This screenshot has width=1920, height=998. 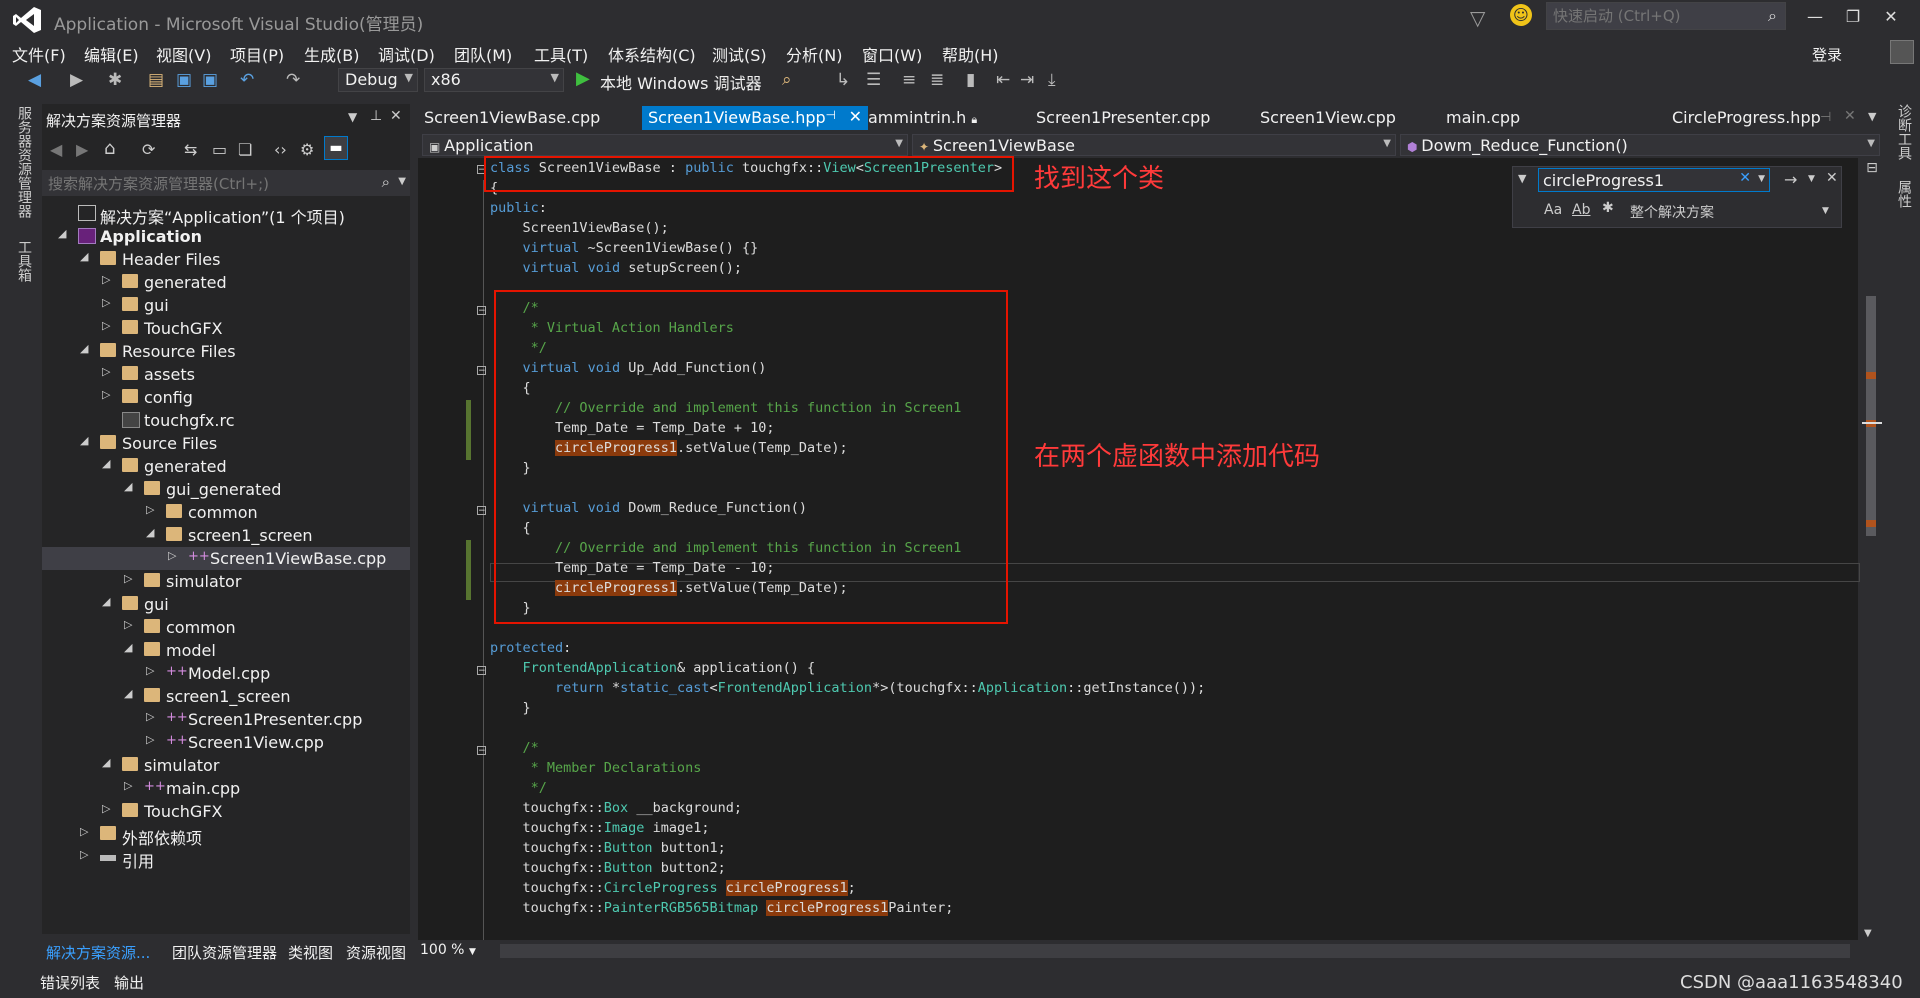 I want to click on bookmark-icon: ▮, so click(x=970, y=80).